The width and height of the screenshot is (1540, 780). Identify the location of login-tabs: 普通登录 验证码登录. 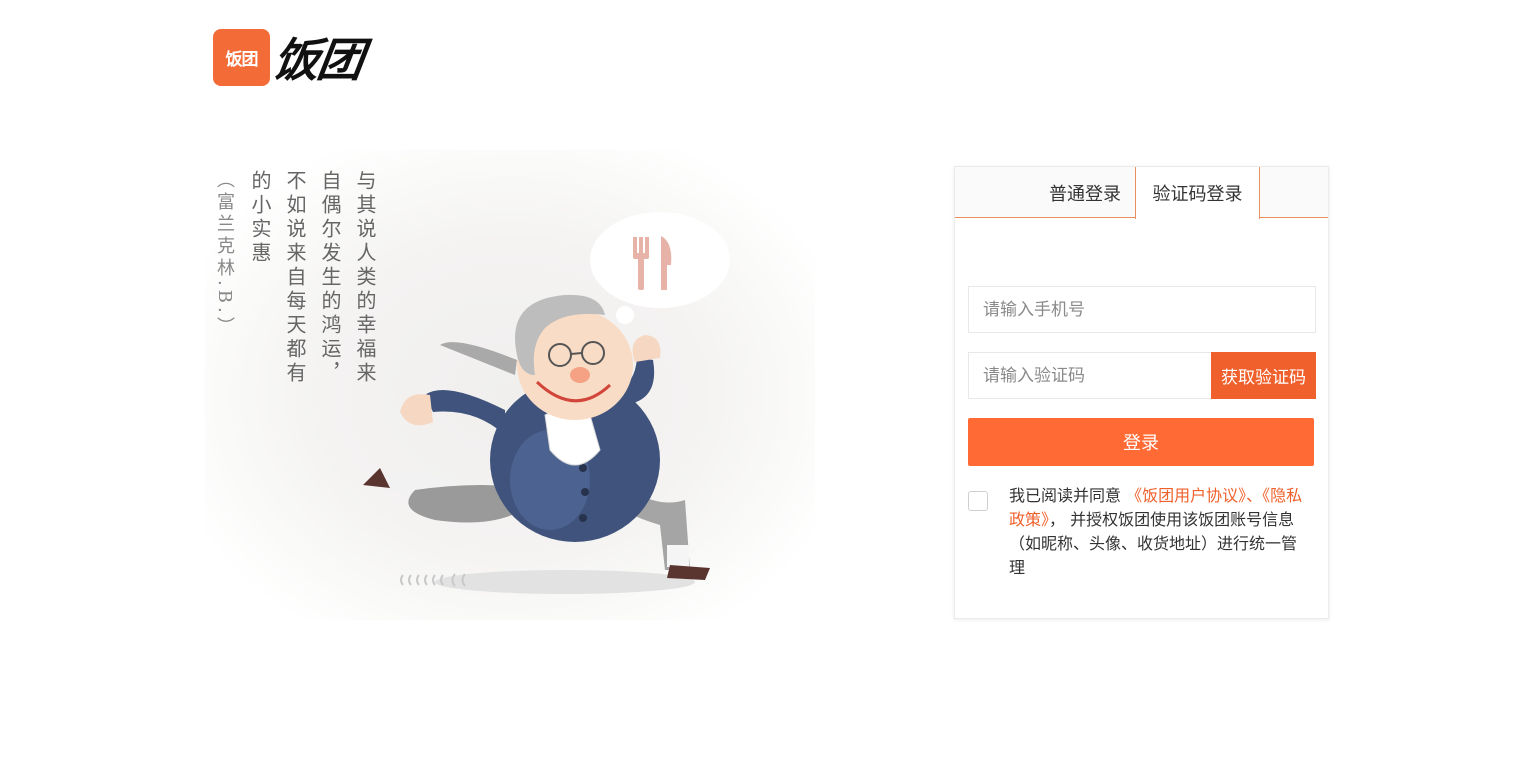
(1141, 193).